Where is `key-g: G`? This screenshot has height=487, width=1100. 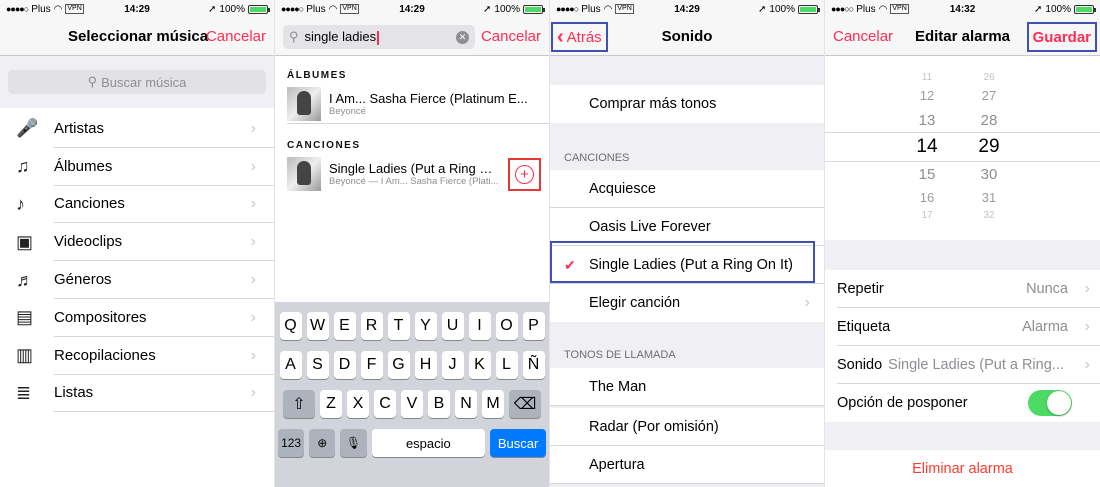
key-g: G is located at coordinates (398, 365).